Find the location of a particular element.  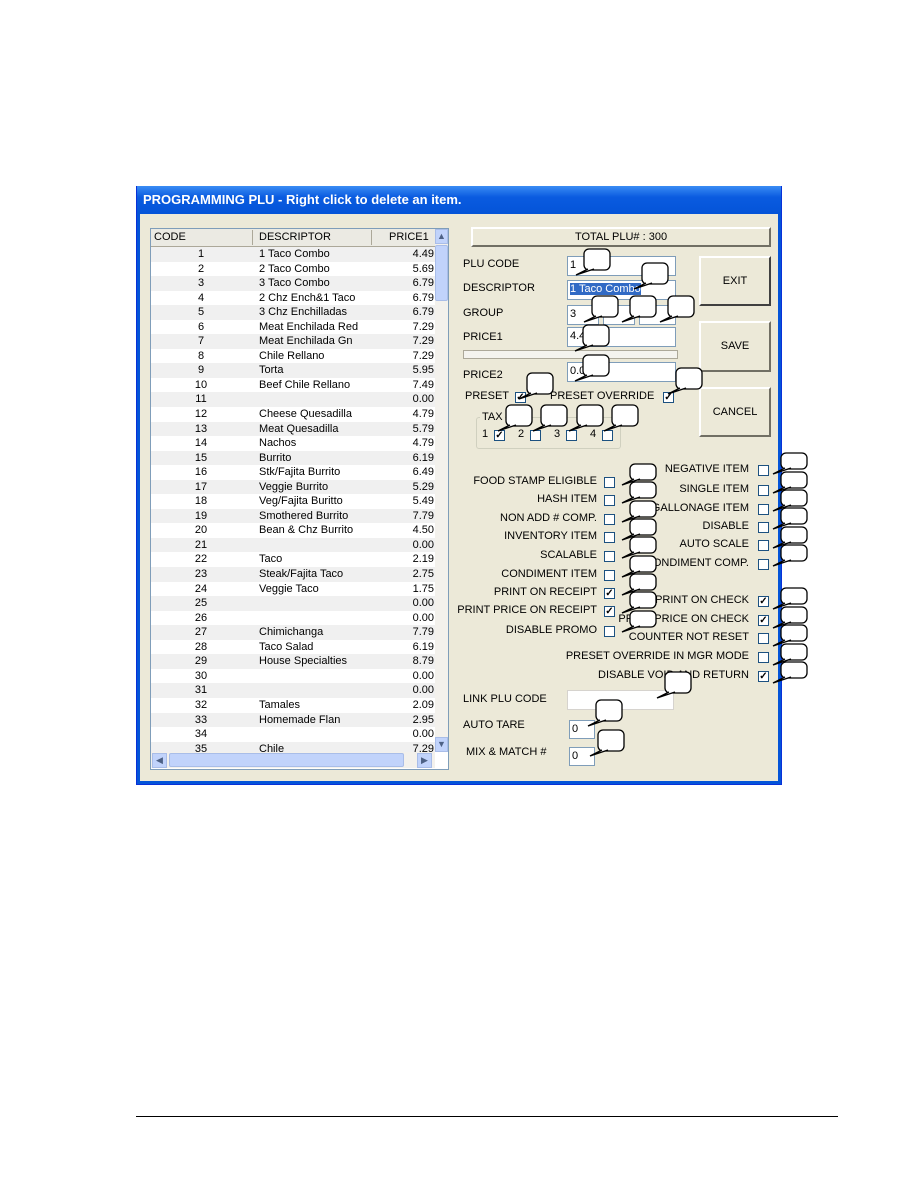

price2-input: 0.00 is located at coordinates (621, 372).